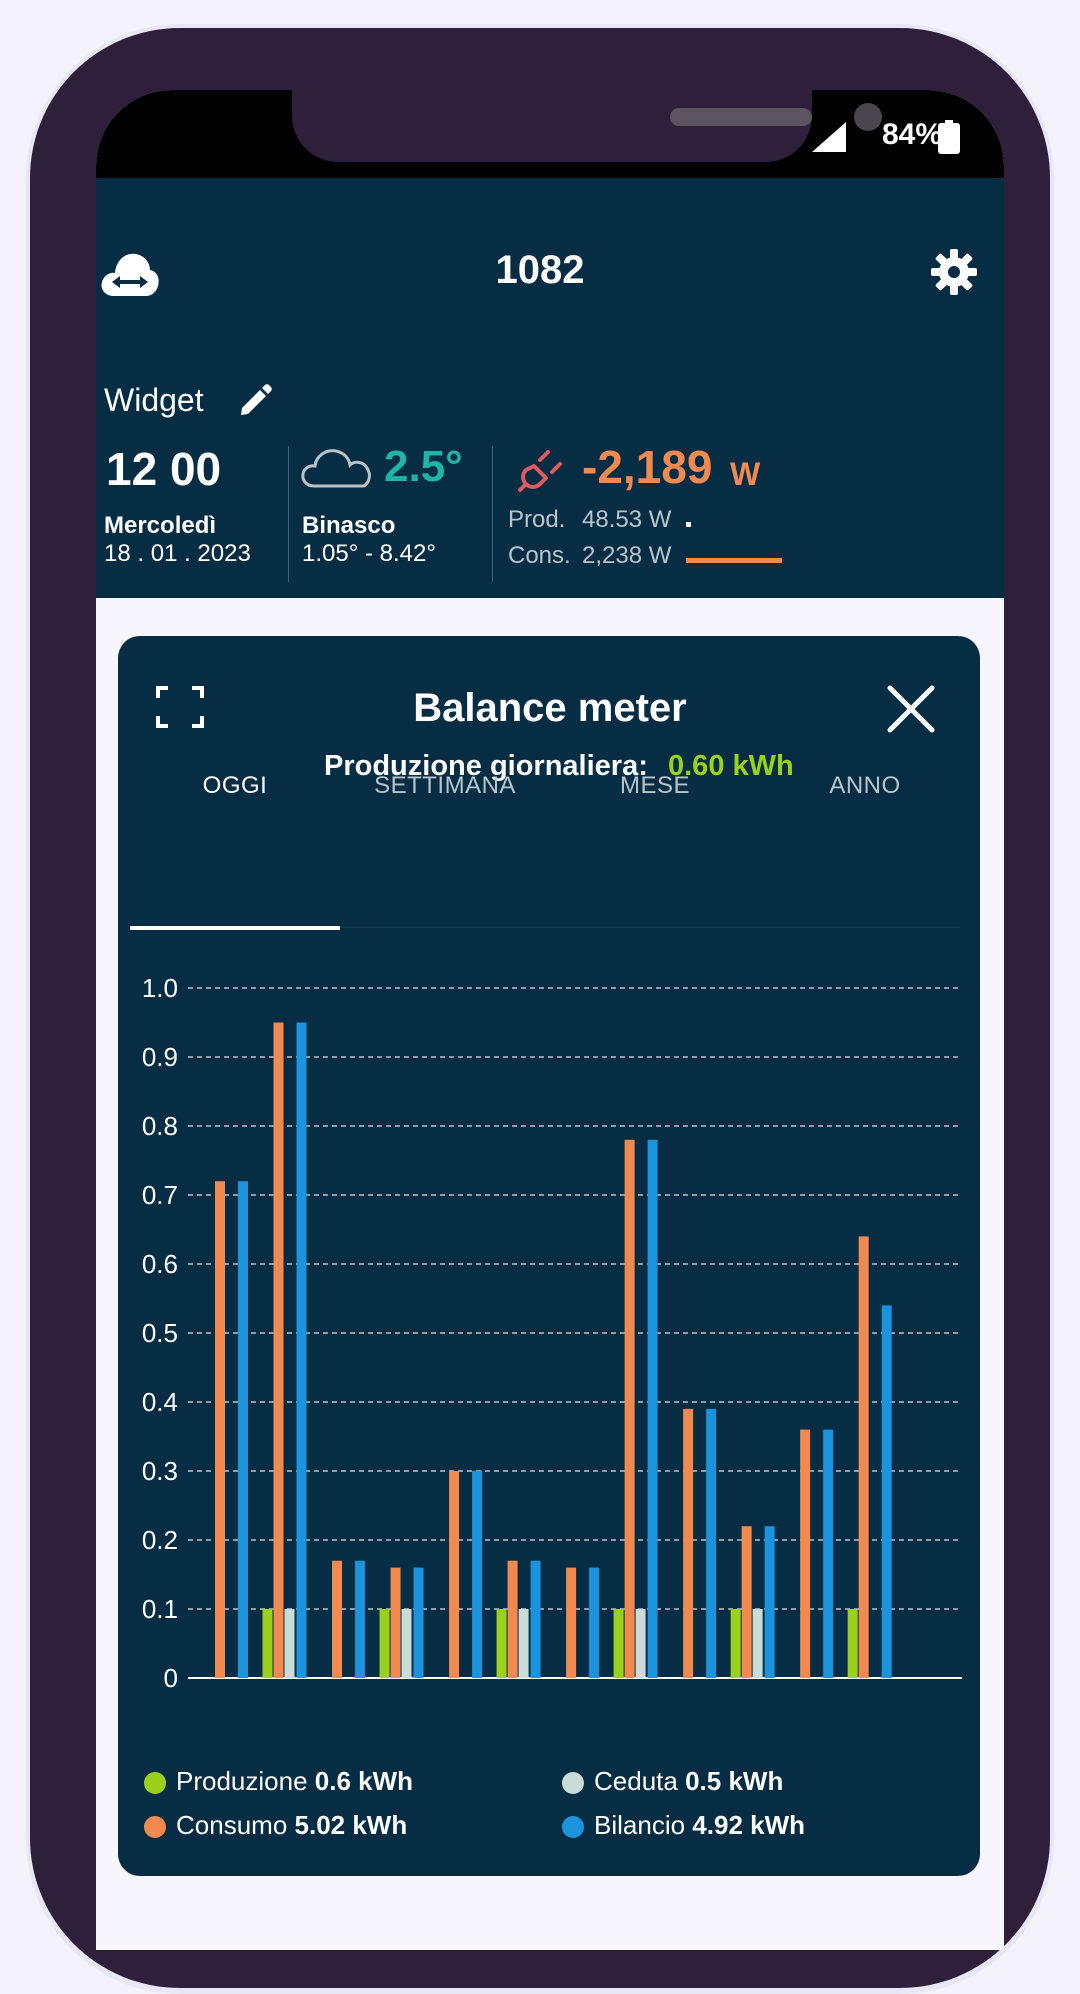  Describe the element at coordinates (627, 555) in the screenshot. I see `cons-value: 2,238 W` at that location.